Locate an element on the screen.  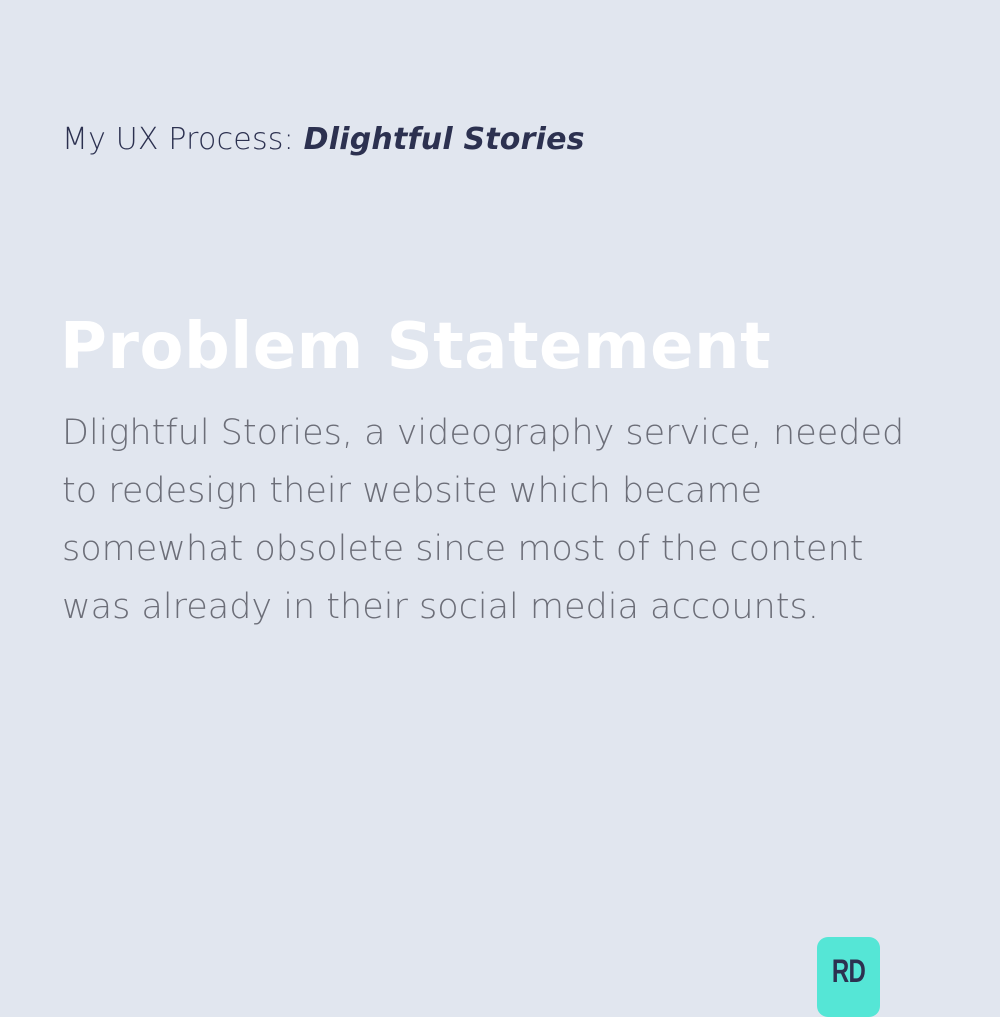
project-name: Dlightful Stories is located at coordinates (444, 139).